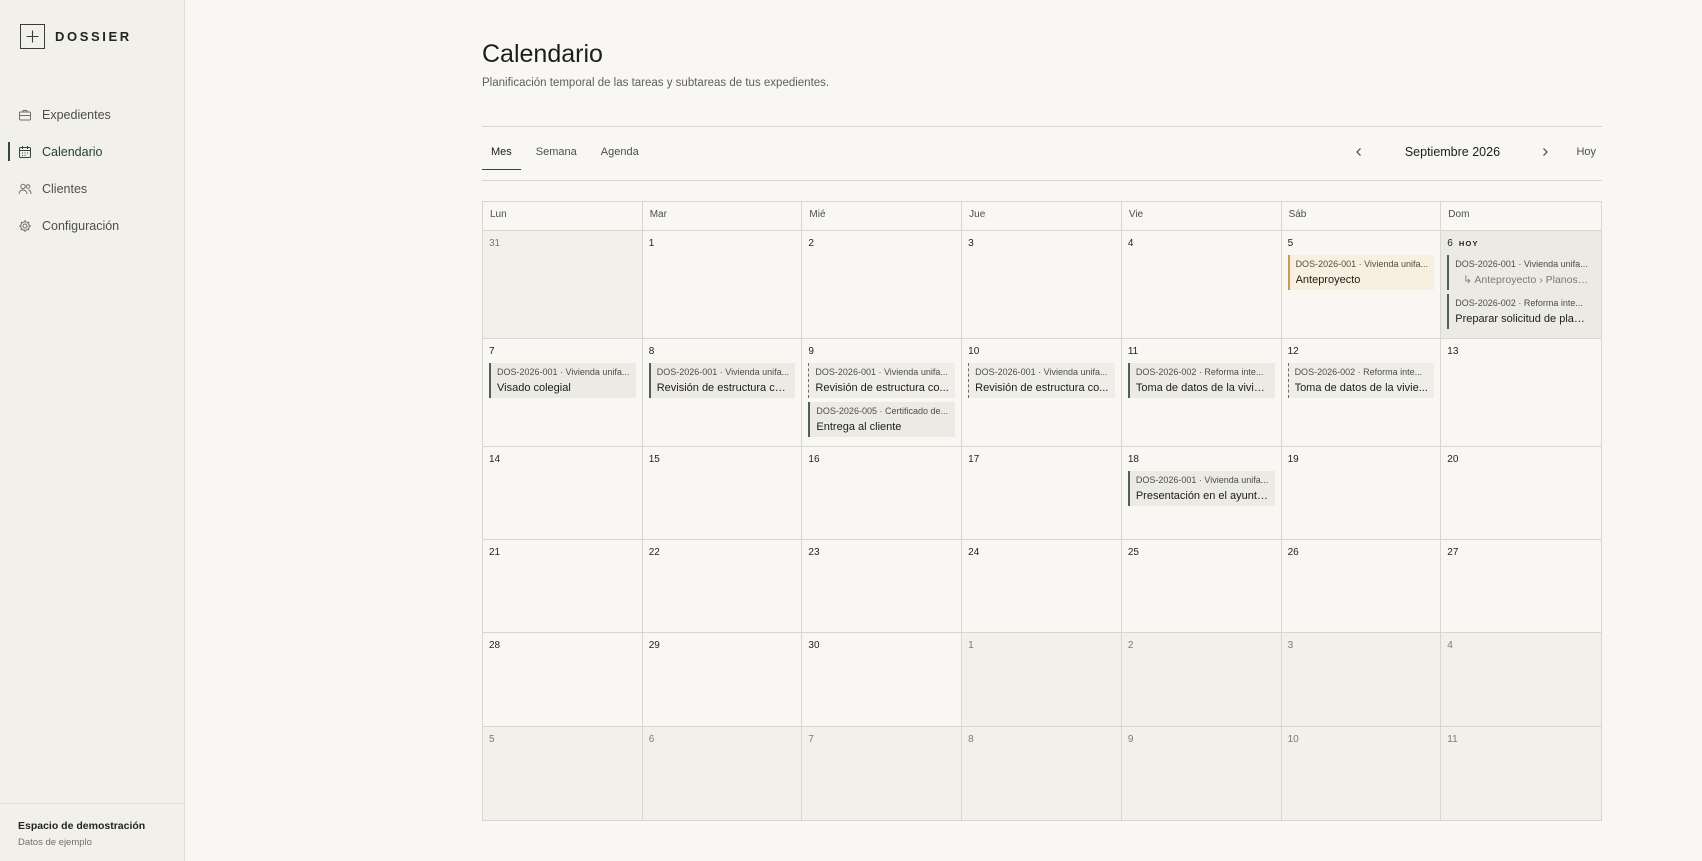  I want to click on day-number-text: 20, so click(1453, 459).